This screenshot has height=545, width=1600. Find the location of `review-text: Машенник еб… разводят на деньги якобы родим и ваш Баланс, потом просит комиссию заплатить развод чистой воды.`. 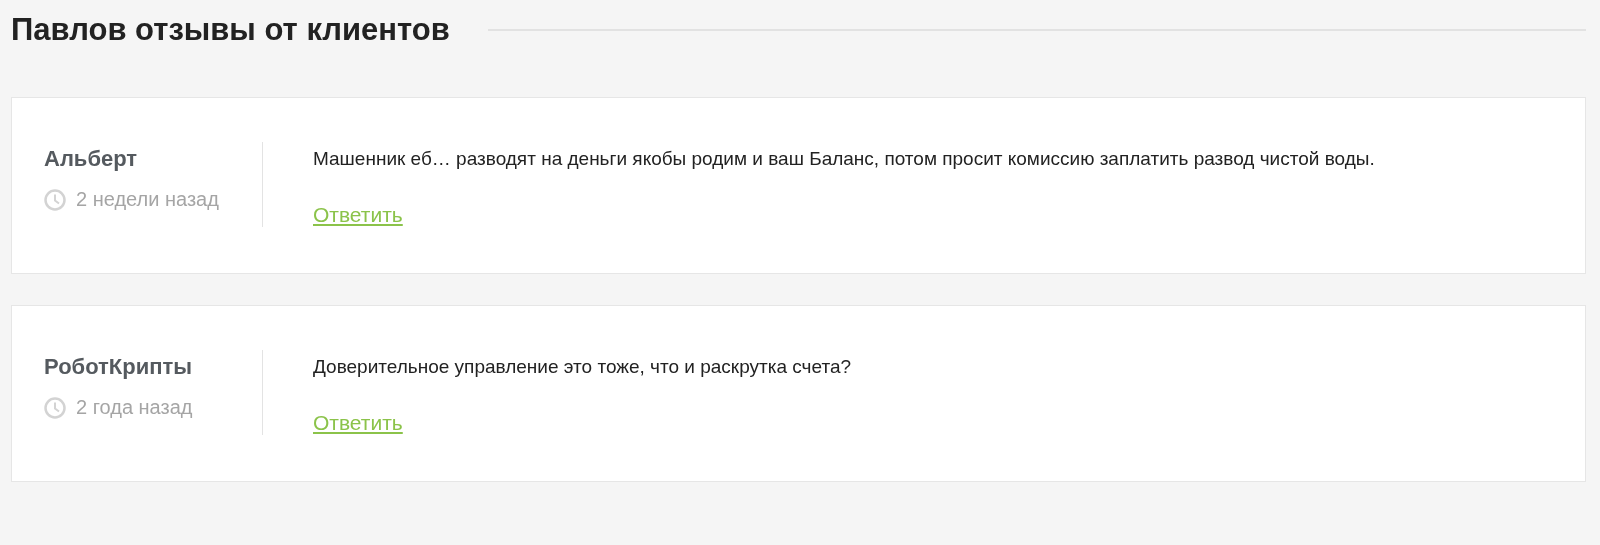

review-text: Машенник еб… разводят на деньги якобы родим и ваш Баланс, потом просит комиссию заплатить развод чистой воды. is located at coordinates (844, 159).